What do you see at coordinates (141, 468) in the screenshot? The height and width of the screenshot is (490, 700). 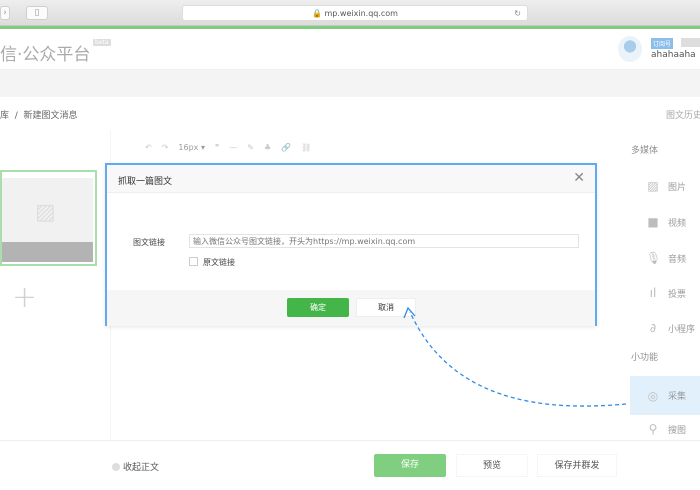 I see `collapse-label: 收起正文` at bounding box center [141, 468].